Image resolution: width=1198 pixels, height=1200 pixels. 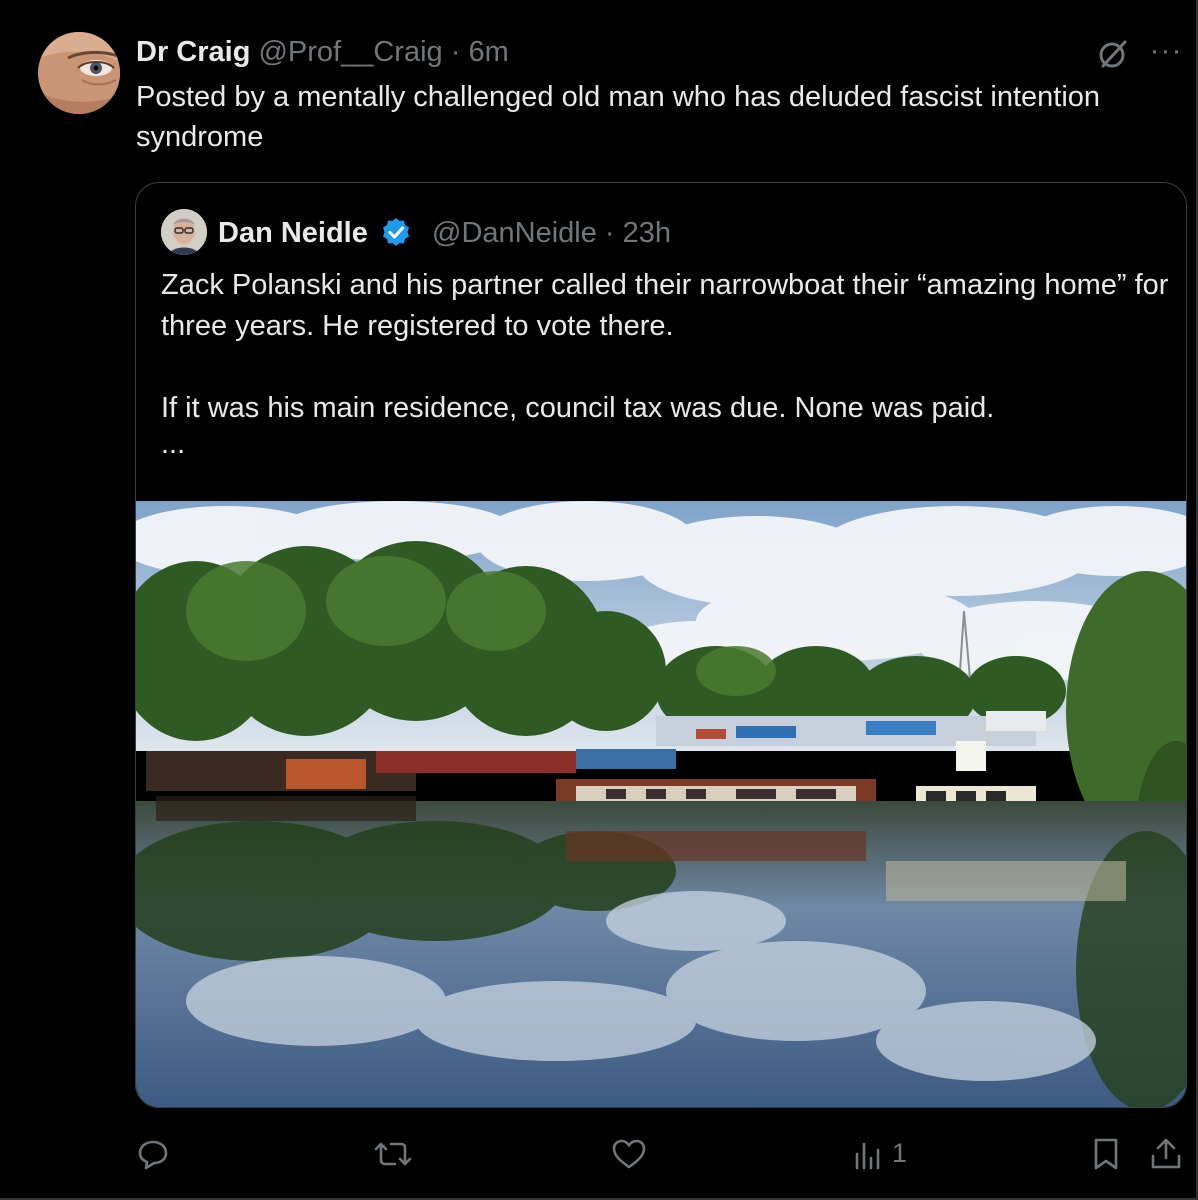 I want to click on verified-badge-icon, so click(x=396, y=232).